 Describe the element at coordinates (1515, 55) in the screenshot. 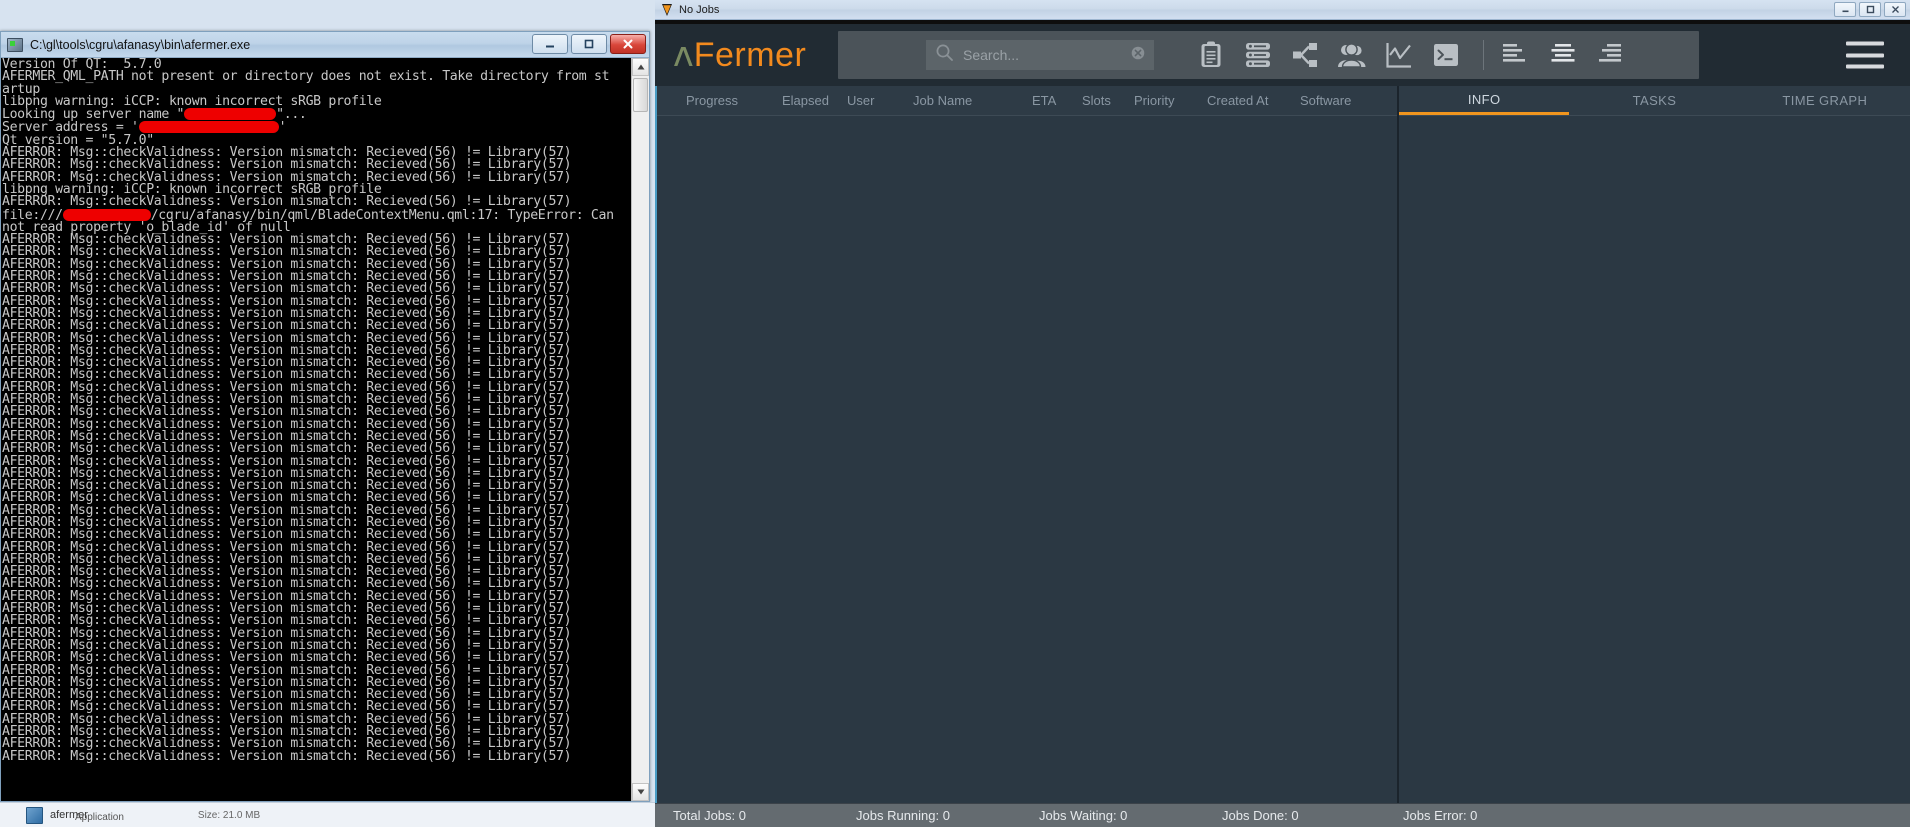

I see `align-left-icon` at that location.